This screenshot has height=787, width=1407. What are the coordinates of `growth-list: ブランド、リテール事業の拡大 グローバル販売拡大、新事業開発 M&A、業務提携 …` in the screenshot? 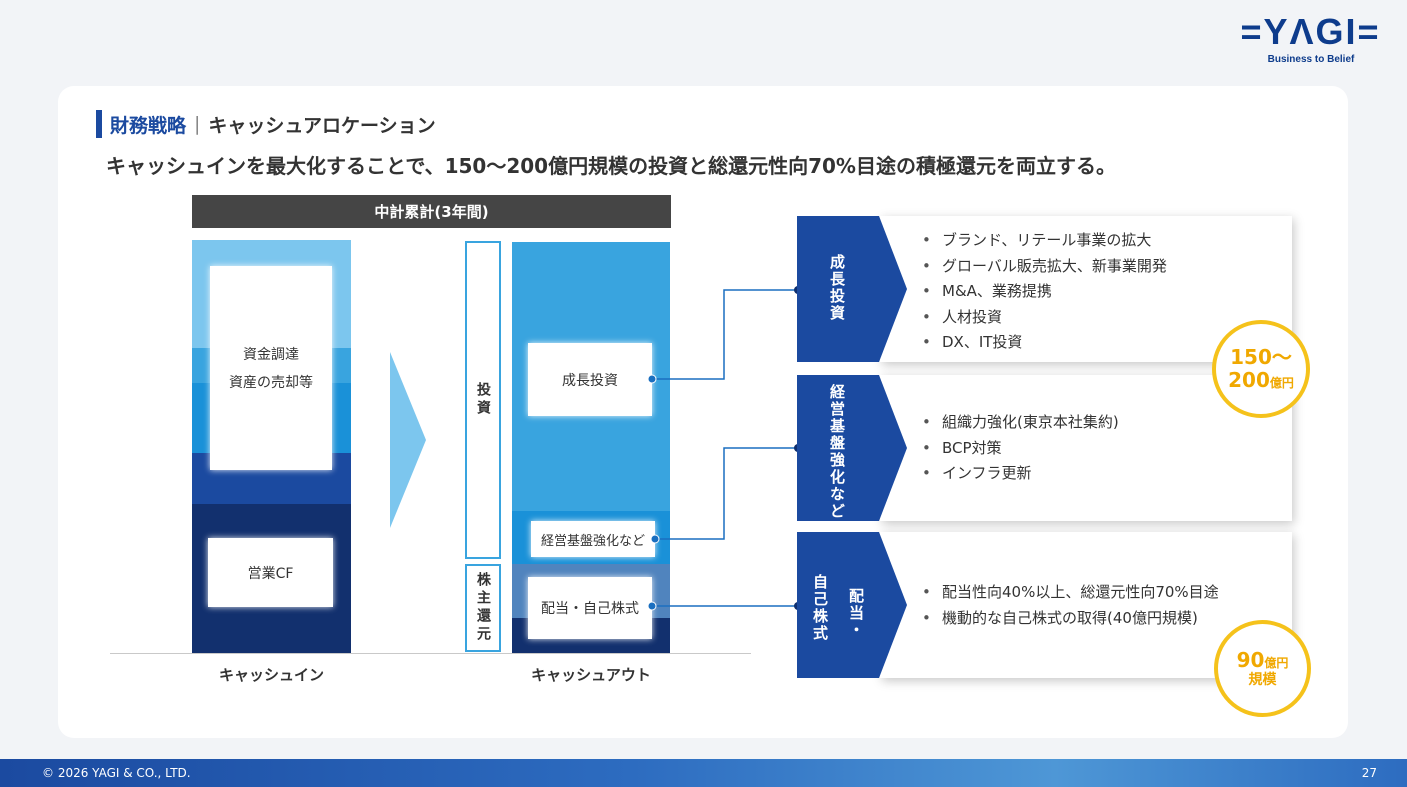 It's located at (1044, 292).